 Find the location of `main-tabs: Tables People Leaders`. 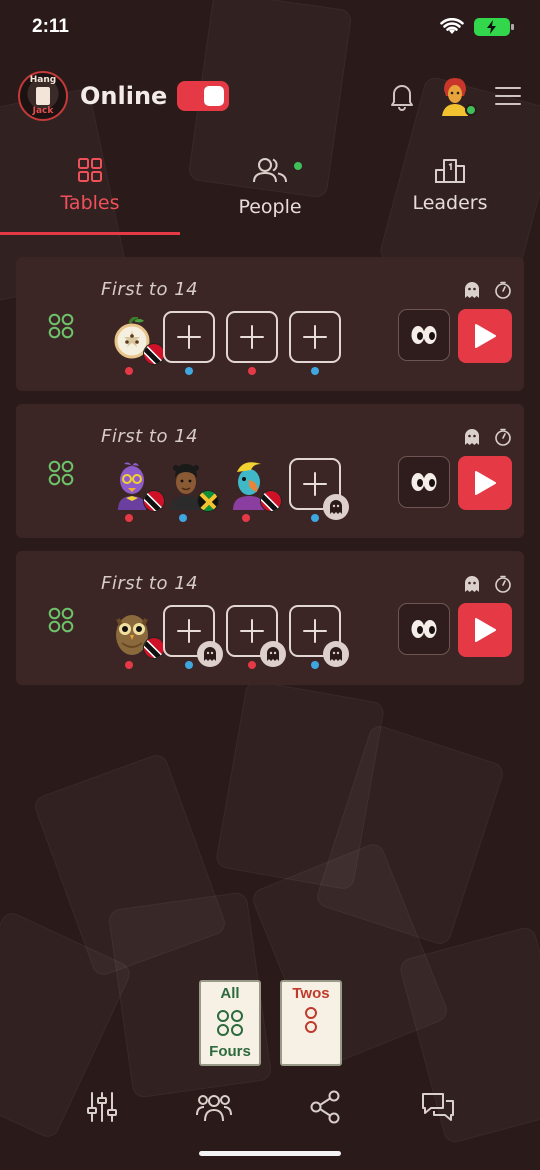

main-tabs: Tables People Leaders is located at coordinates (270, 193).